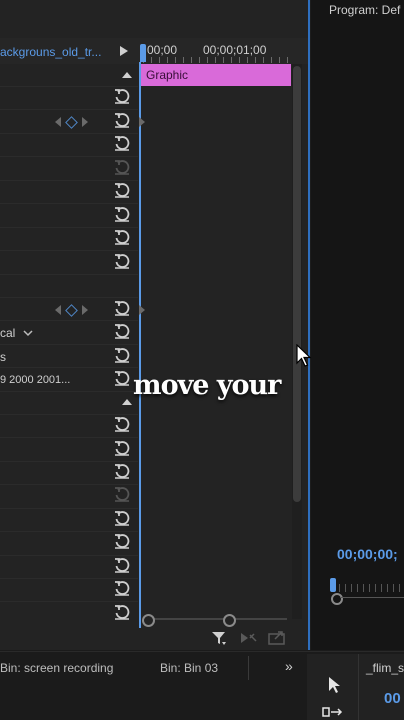  What do you see at coordinates (8, 333) in the screenshot?
I see `dropdown-value: cal` at bounding box center [8, 333].